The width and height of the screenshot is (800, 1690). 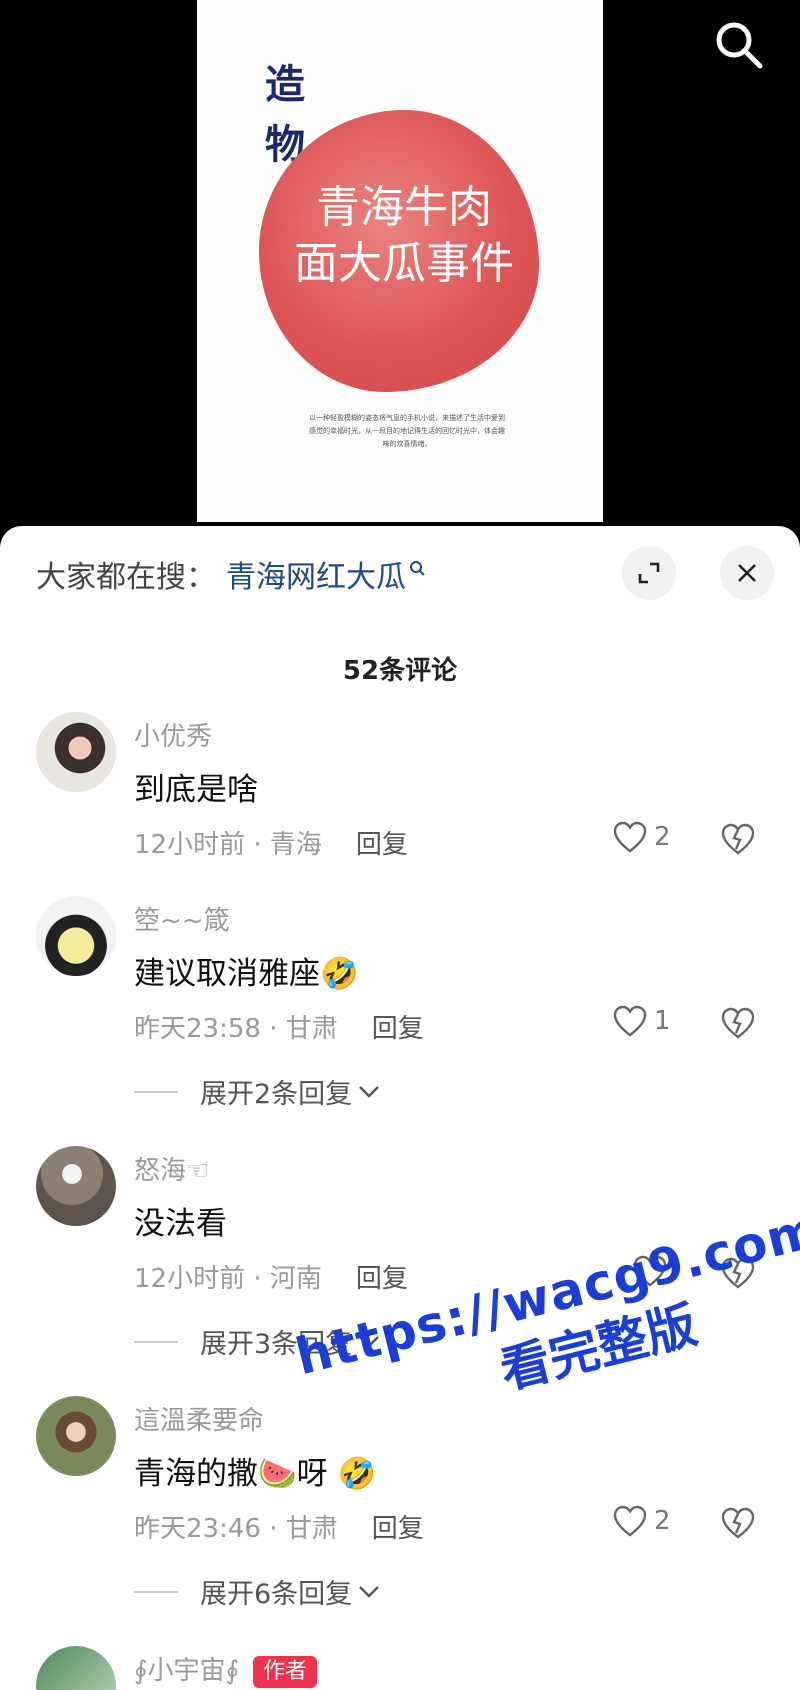 I want to click on mini-search-icon, so click(x=417, y=569).